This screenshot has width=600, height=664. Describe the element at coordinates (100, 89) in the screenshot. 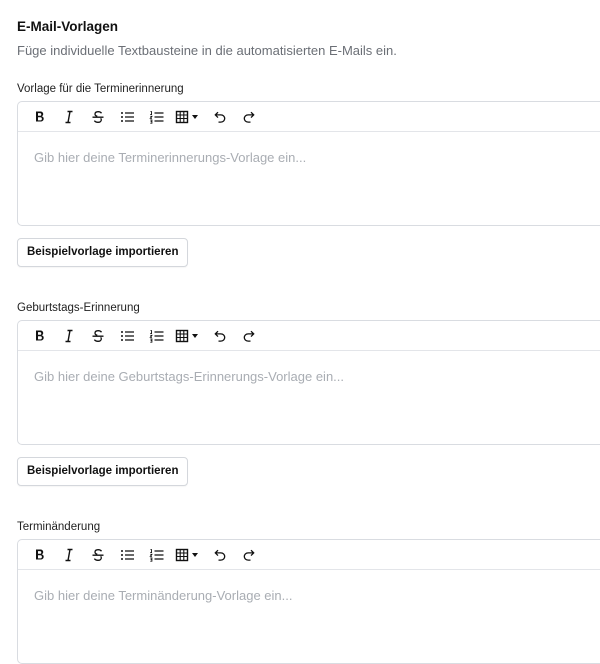

I see `template-label: Vorlage für die Terminerinnerung` at that location.